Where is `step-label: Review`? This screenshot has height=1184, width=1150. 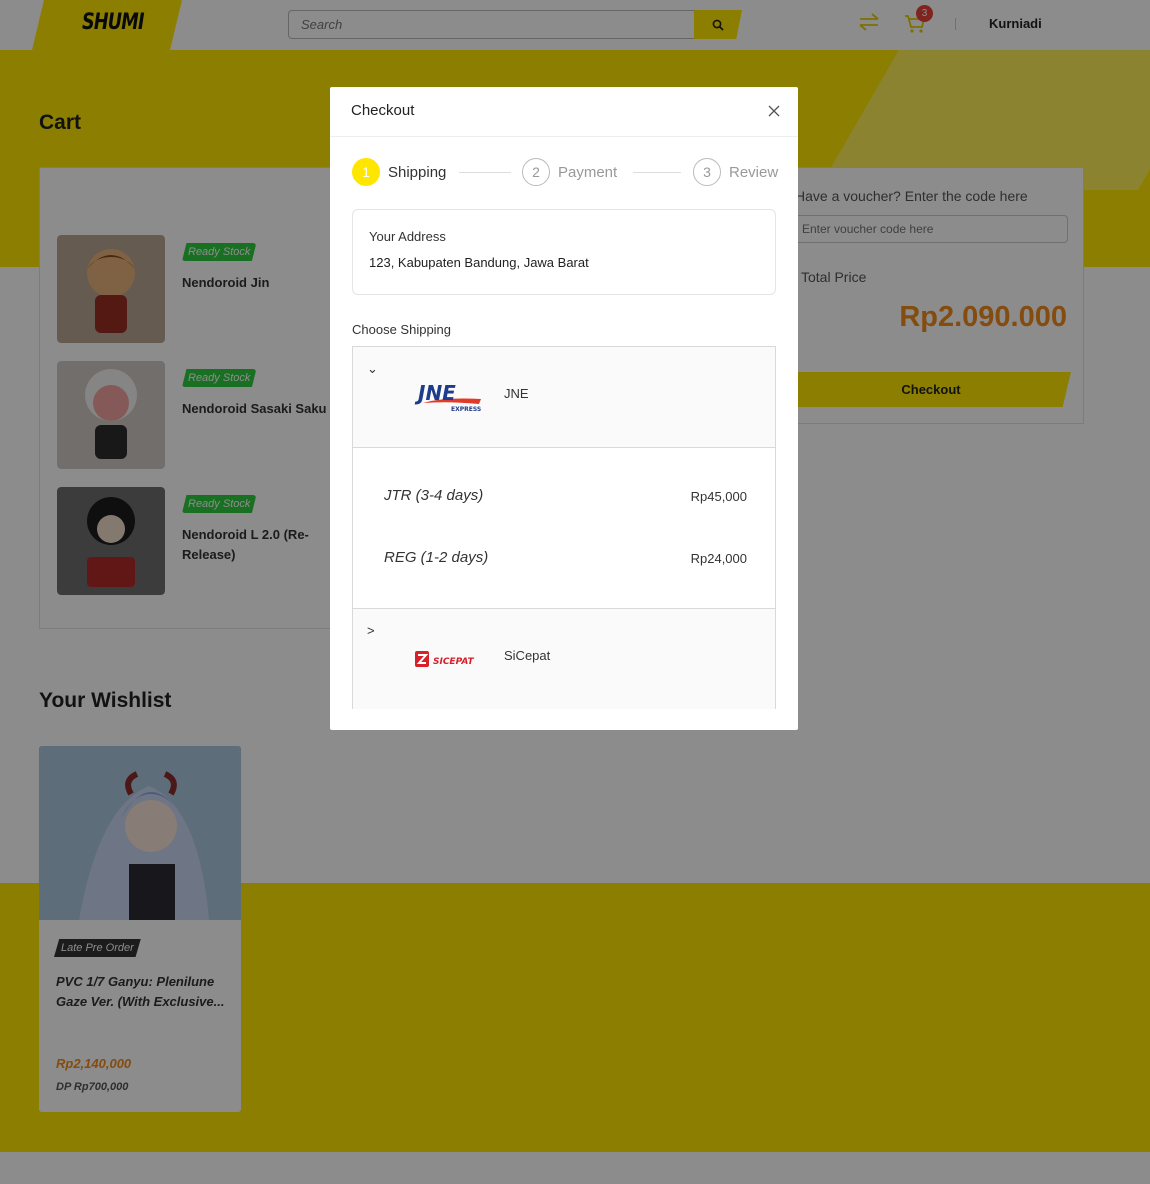
step-label: Review is located at coordinates (754, 172).